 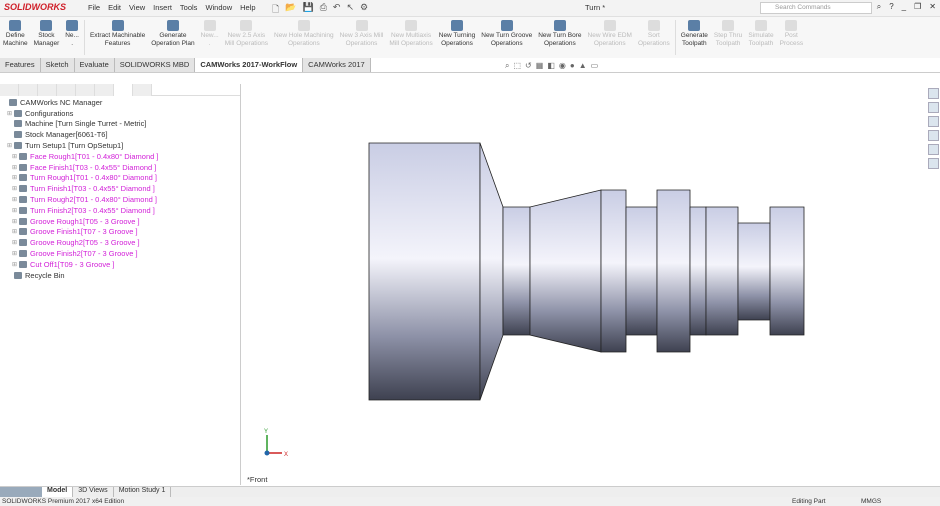 I want to click on display-style-icon: ◉, so click(x=562, y=66).